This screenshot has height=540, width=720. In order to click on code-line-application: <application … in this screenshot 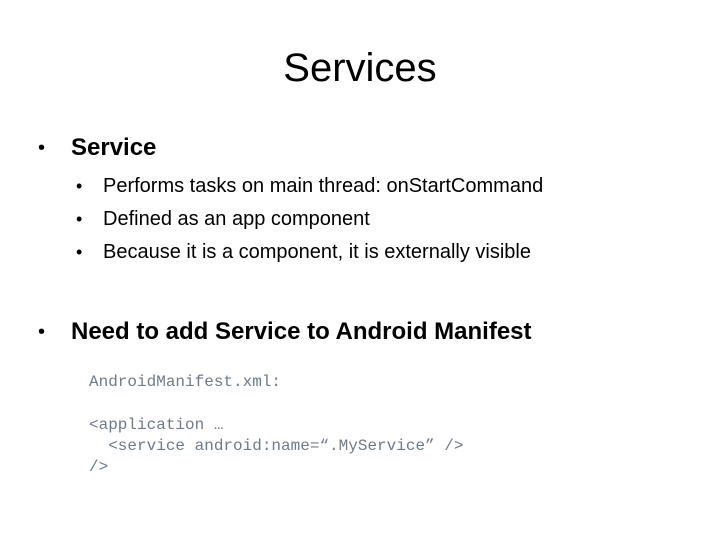, I will do `click(156, 425)`.